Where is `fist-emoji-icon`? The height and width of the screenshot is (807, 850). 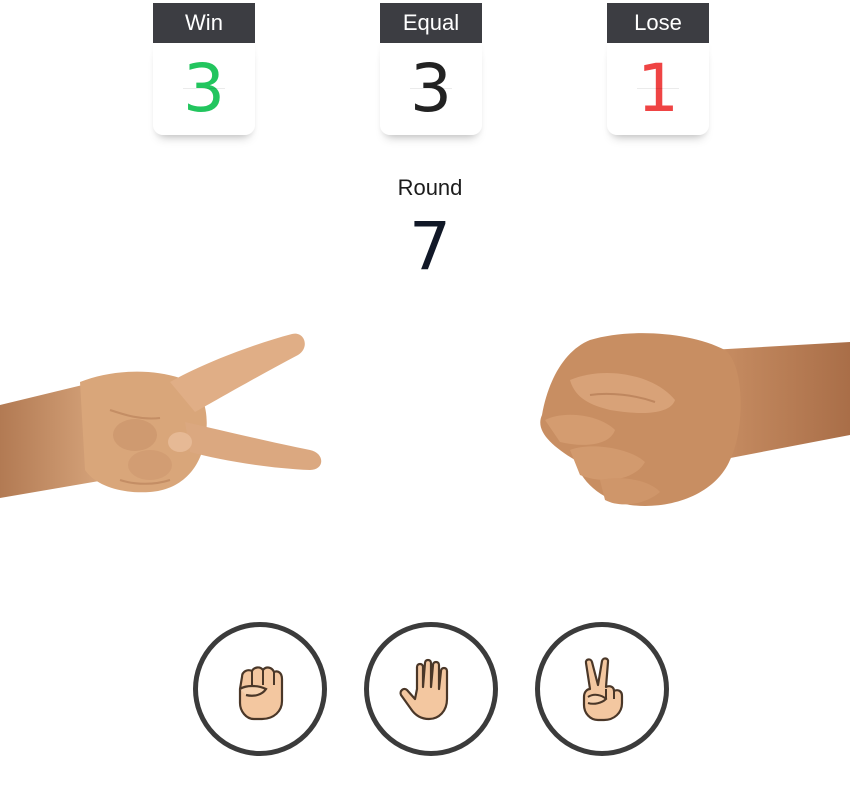
fist-emoji-icon is located at coordinates (261, 693).